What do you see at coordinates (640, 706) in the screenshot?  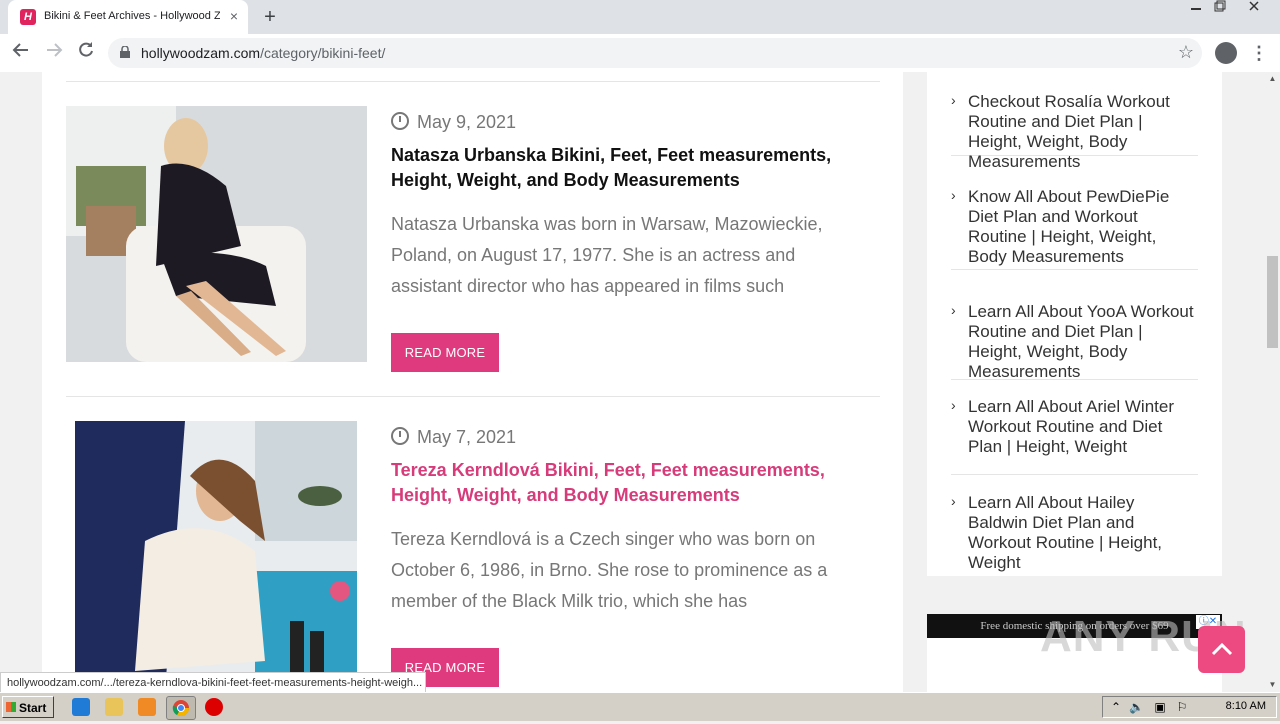 I see `windows-taskbar: Start ⌃ 🔈 ▣ ⚐ 8:10 AM` at bounding box center [640, 706].